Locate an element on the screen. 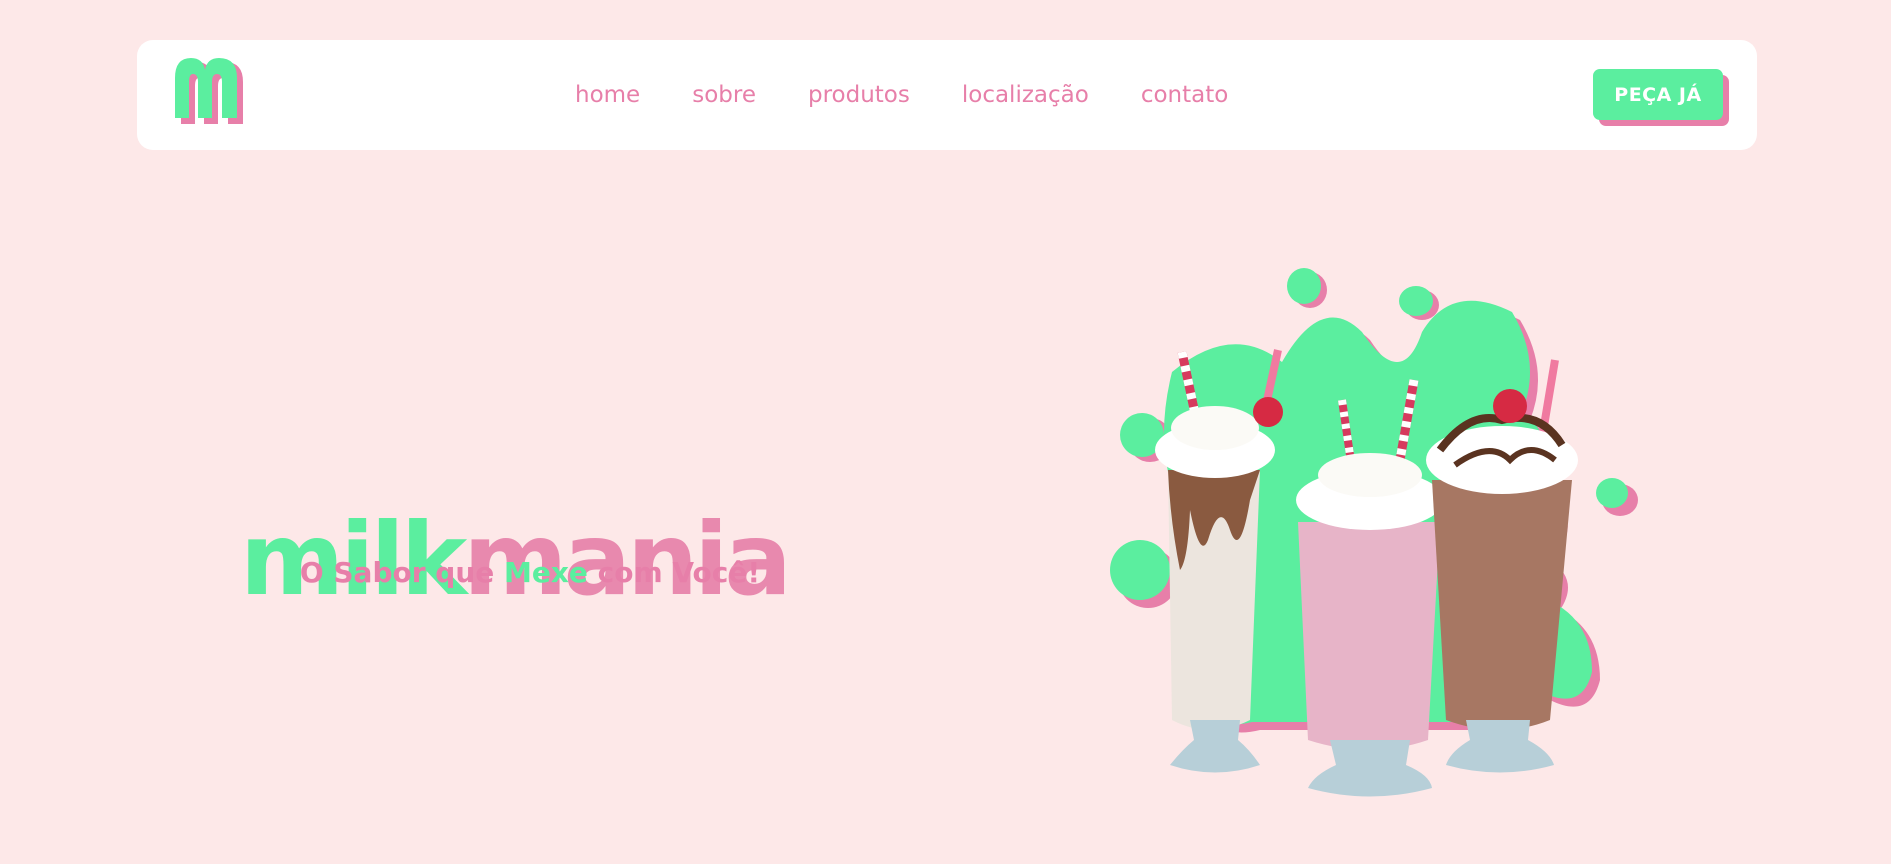 This screenshot has height=864, width=1891. logo-icon is located at coordinates (211, 92).